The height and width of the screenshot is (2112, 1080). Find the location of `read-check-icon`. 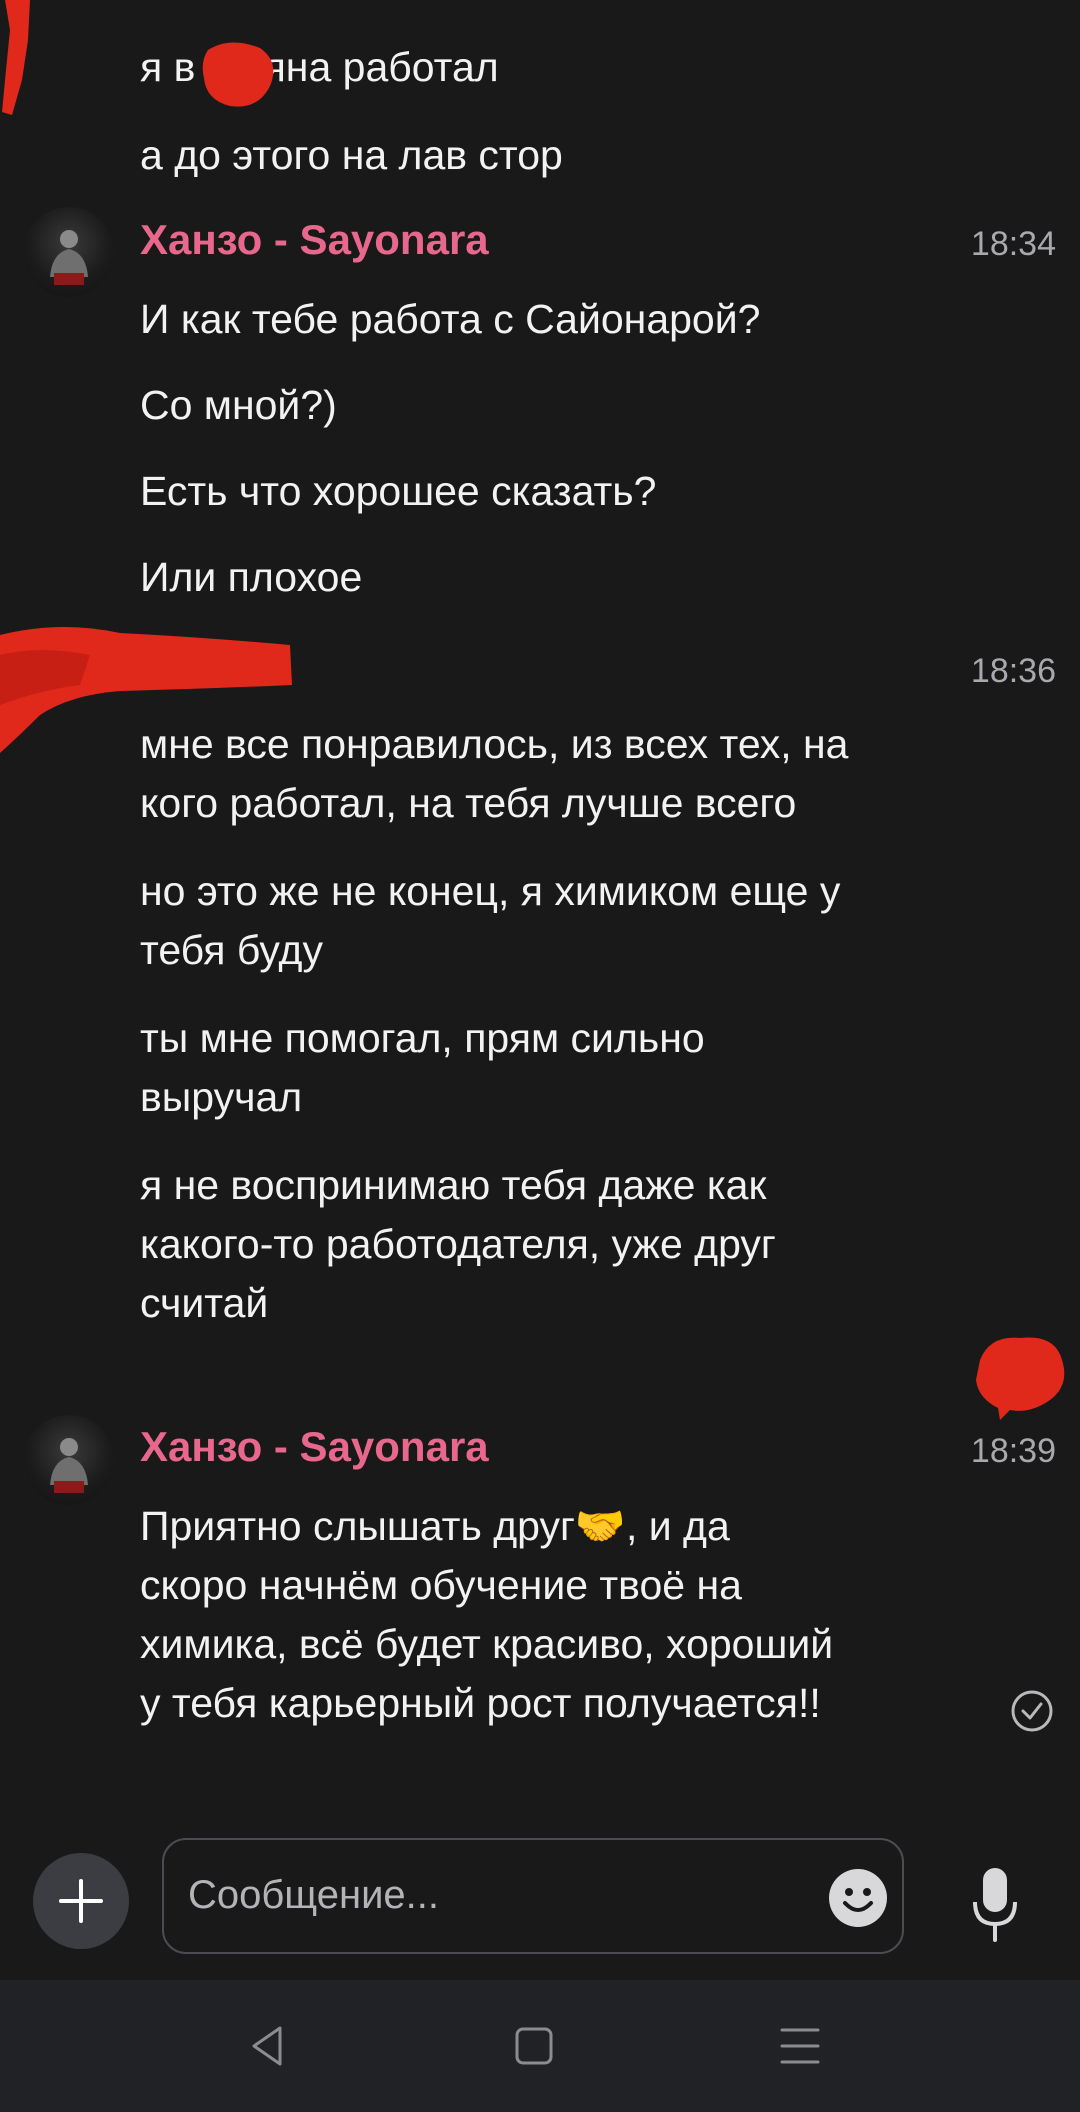

read-check-icon is located at coordinates (1032, 1711).